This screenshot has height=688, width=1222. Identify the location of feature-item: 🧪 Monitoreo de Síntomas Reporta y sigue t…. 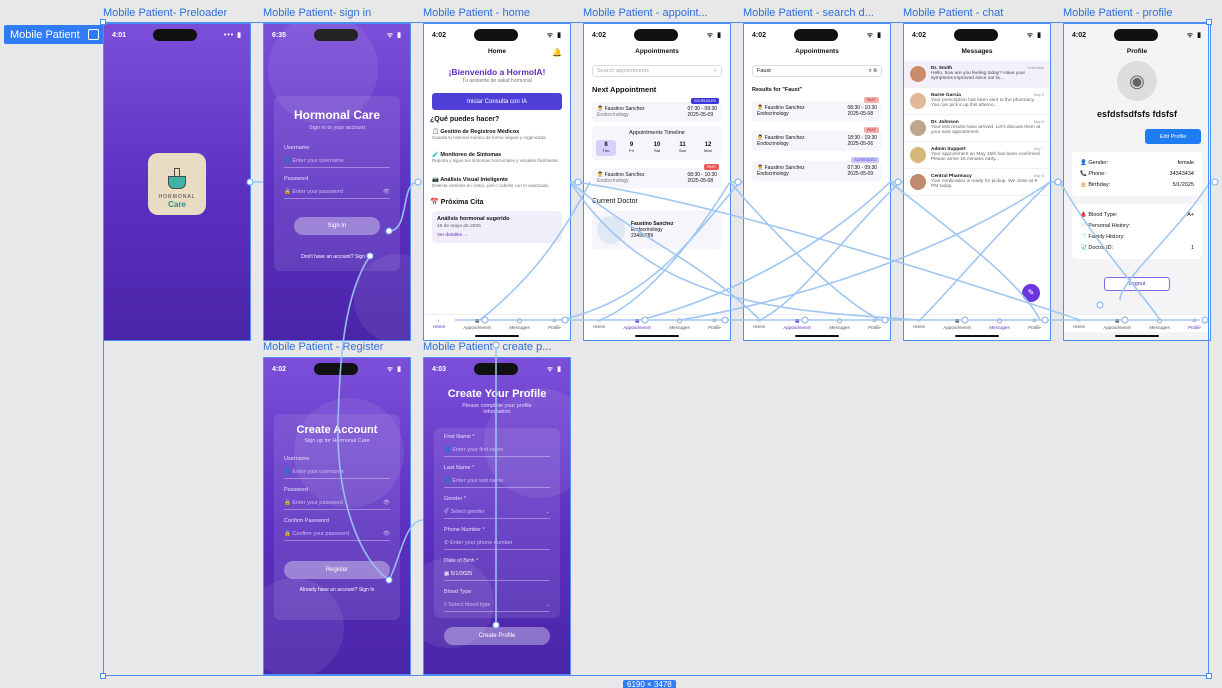
(497, 154).